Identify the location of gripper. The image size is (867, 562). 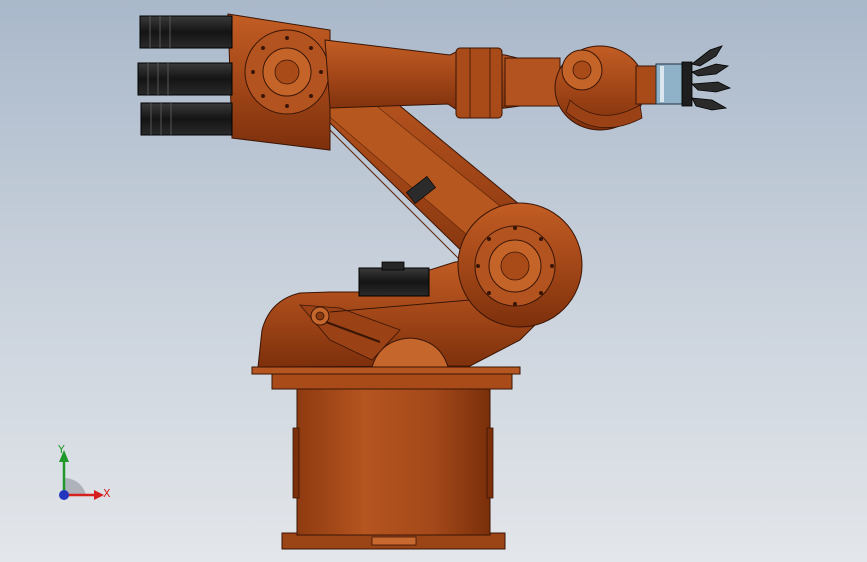
(693, 78).